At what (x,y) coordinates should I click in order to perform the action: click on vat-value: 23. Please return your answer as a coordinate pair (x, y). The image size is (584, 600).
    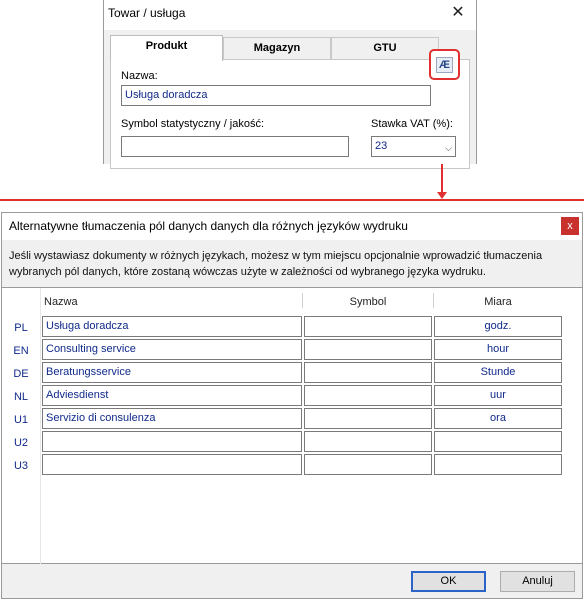
    Looking at the image, I should click on (381, 146).